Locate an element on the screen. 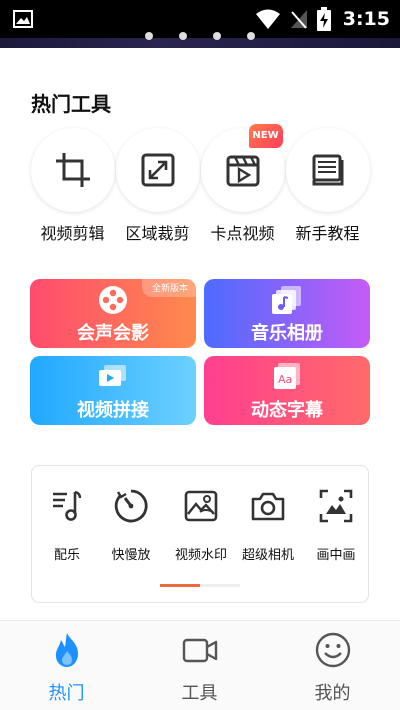 The image size is (400, 710). hot-tools-row: 视频剪辑 区域裁剪 NEW 卡点视频 新手教程 is located at coordinates (201, 186).